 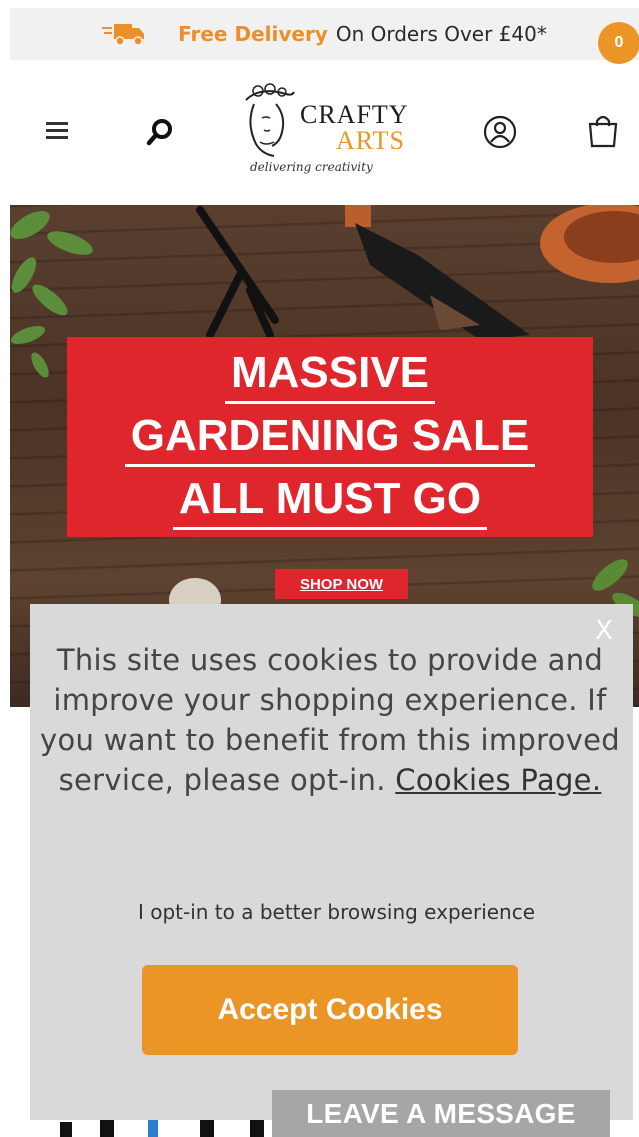 What do you see at coordinates (311, 167) in the screenshot?
I see `logo-tagline: delivering creativity` at bounding box center [311, 167].